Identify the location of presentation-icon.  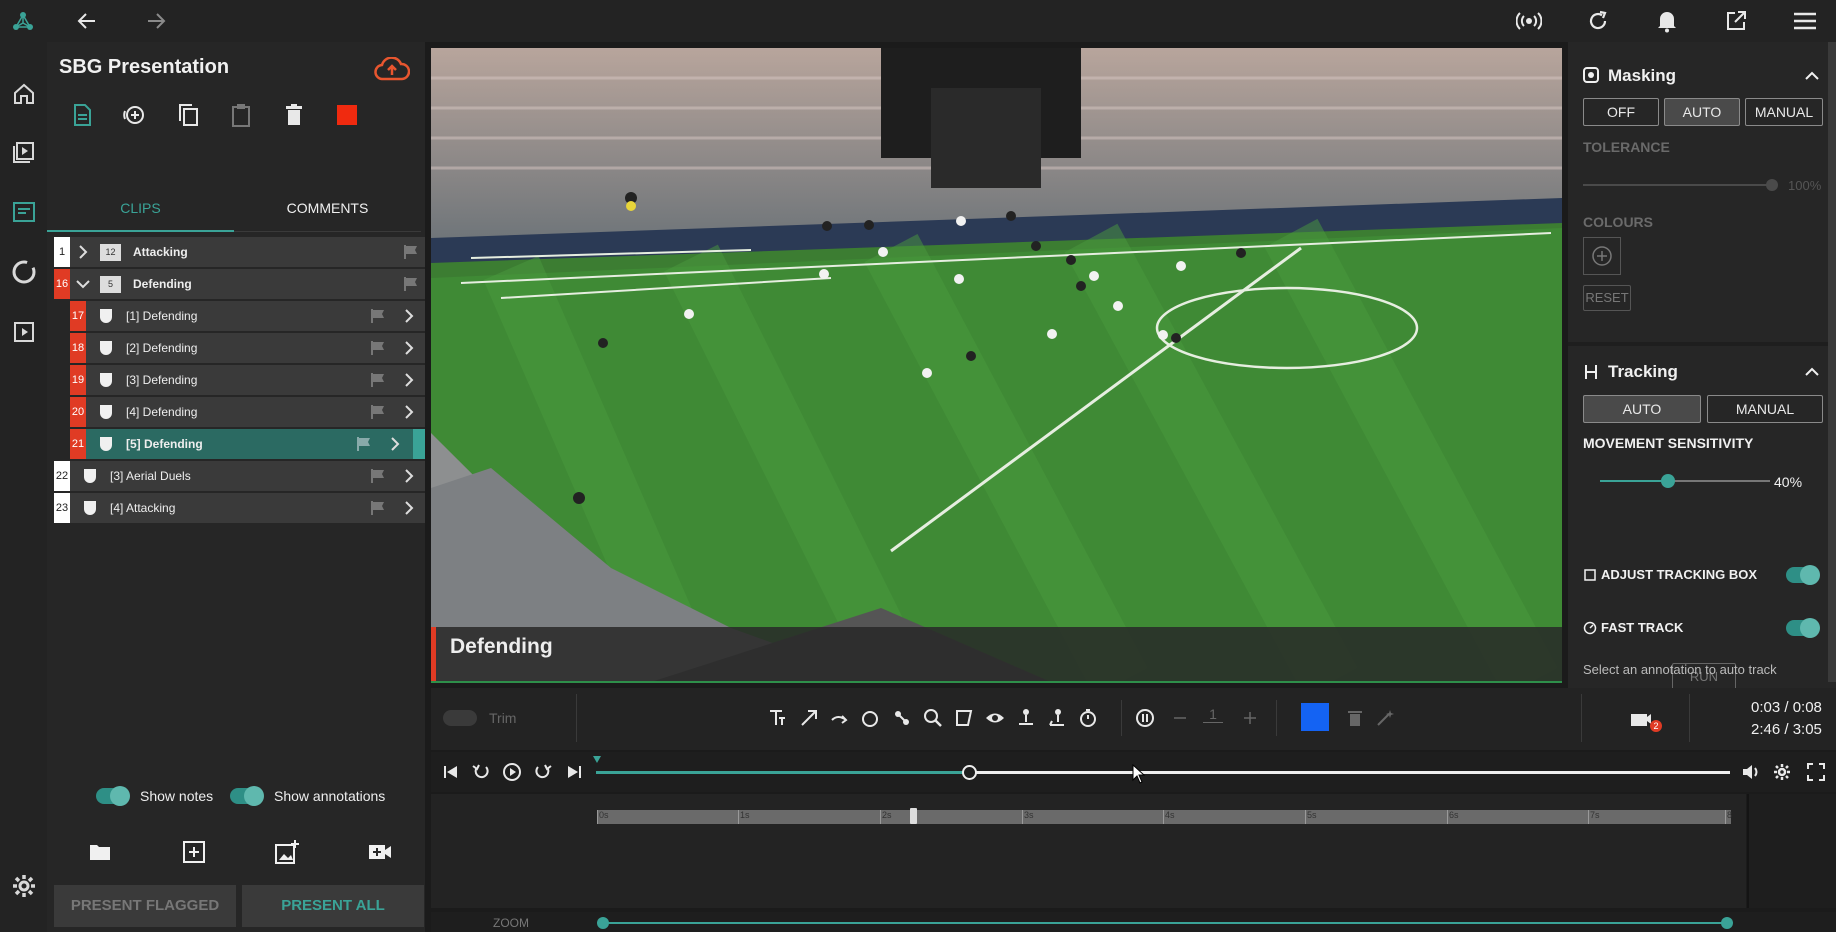
(24, 212).